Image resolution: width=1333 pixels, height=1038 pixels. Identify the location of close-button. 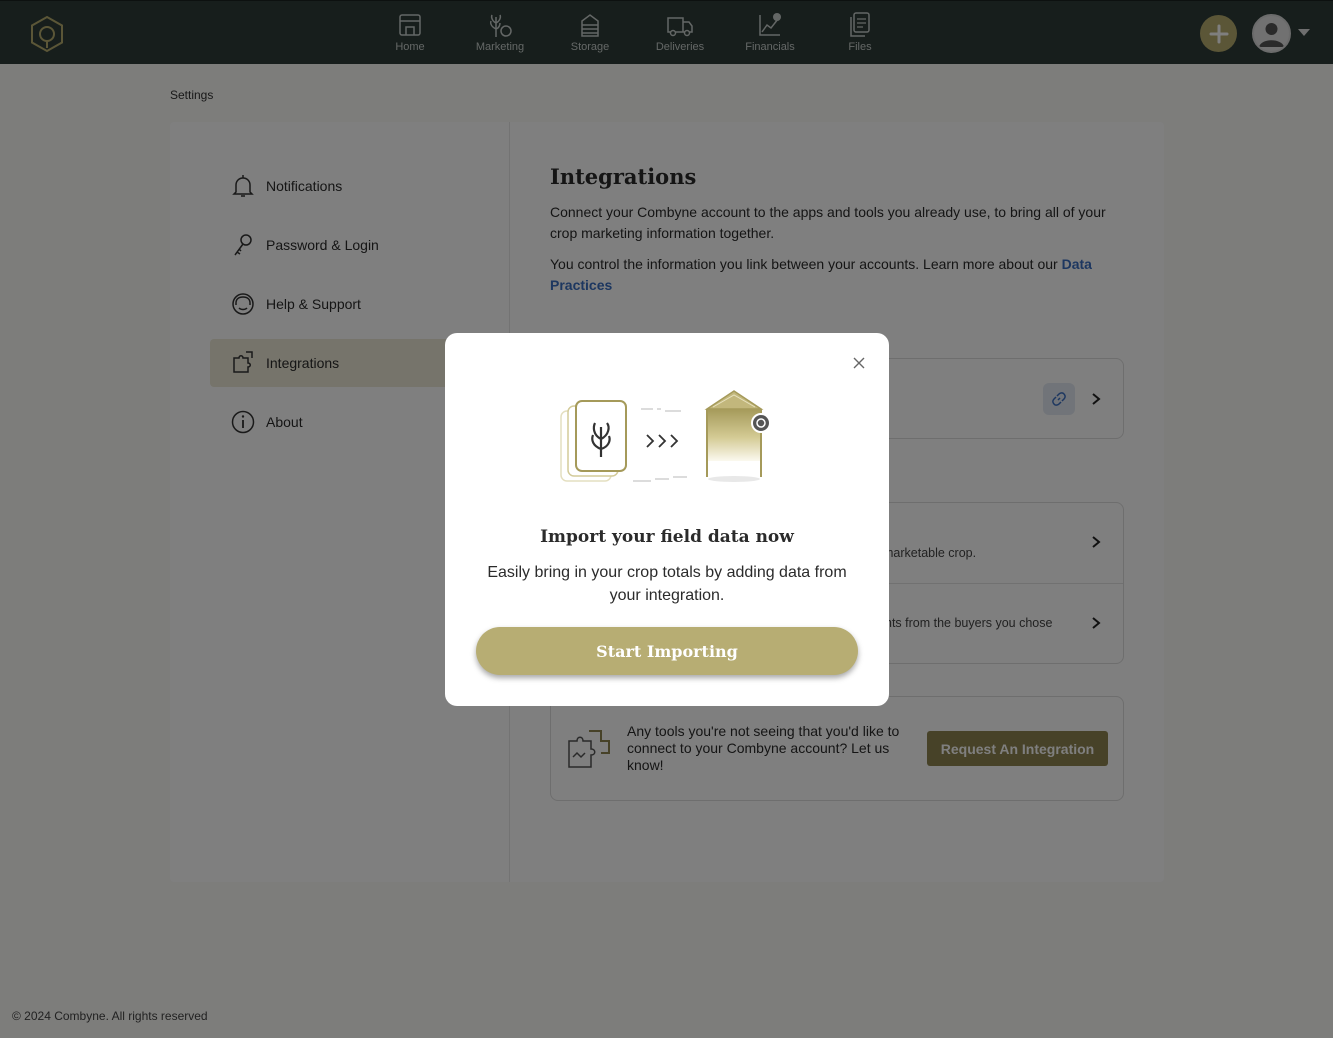
(859, 363).